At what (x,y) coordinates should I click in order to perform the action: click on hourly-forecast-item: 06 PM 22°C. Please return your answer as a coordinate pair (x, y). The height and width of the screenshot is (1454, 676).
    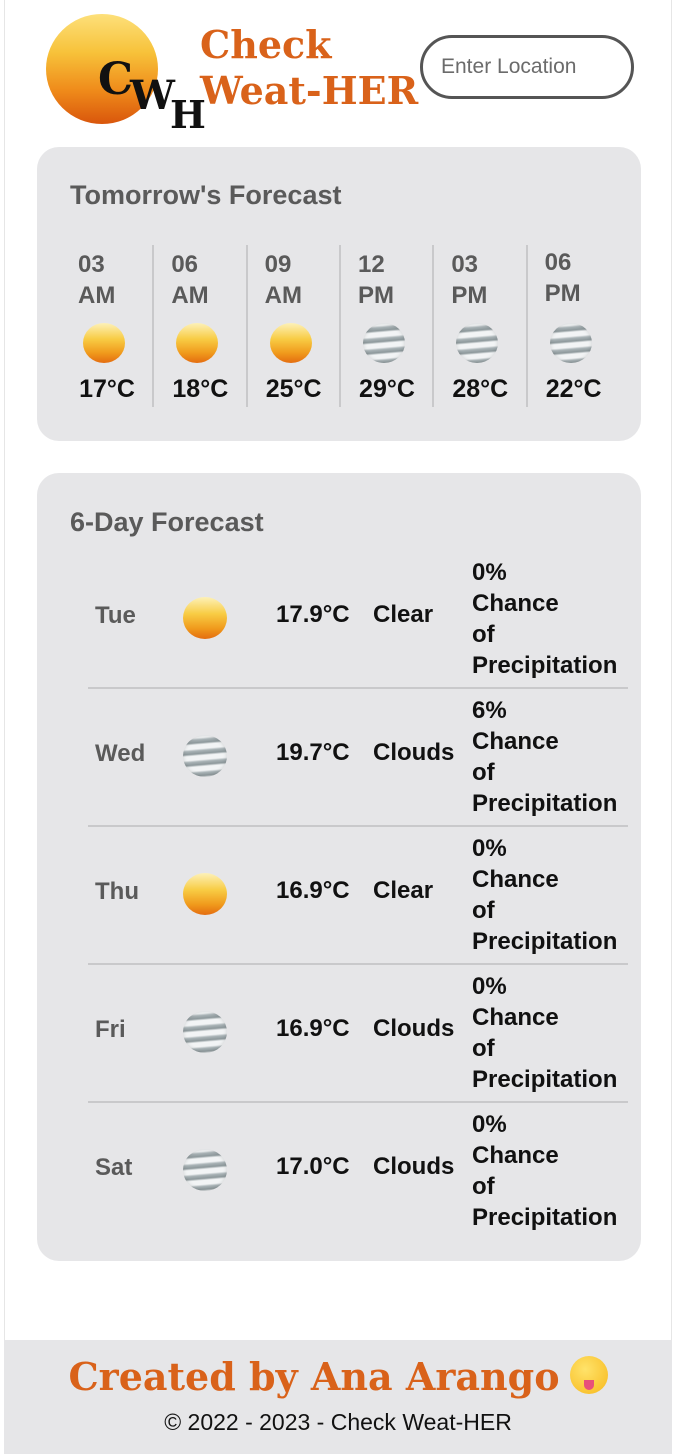
    Looking at the image, I should click on (574, 326).